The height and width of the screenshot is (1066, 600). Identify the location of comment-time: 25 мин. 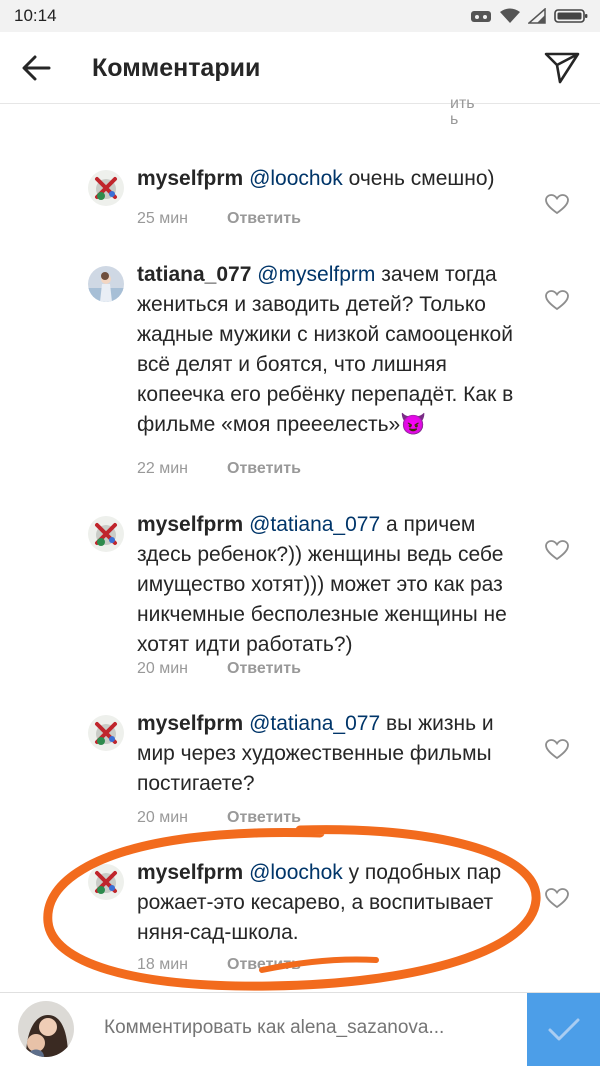
(163, 218).